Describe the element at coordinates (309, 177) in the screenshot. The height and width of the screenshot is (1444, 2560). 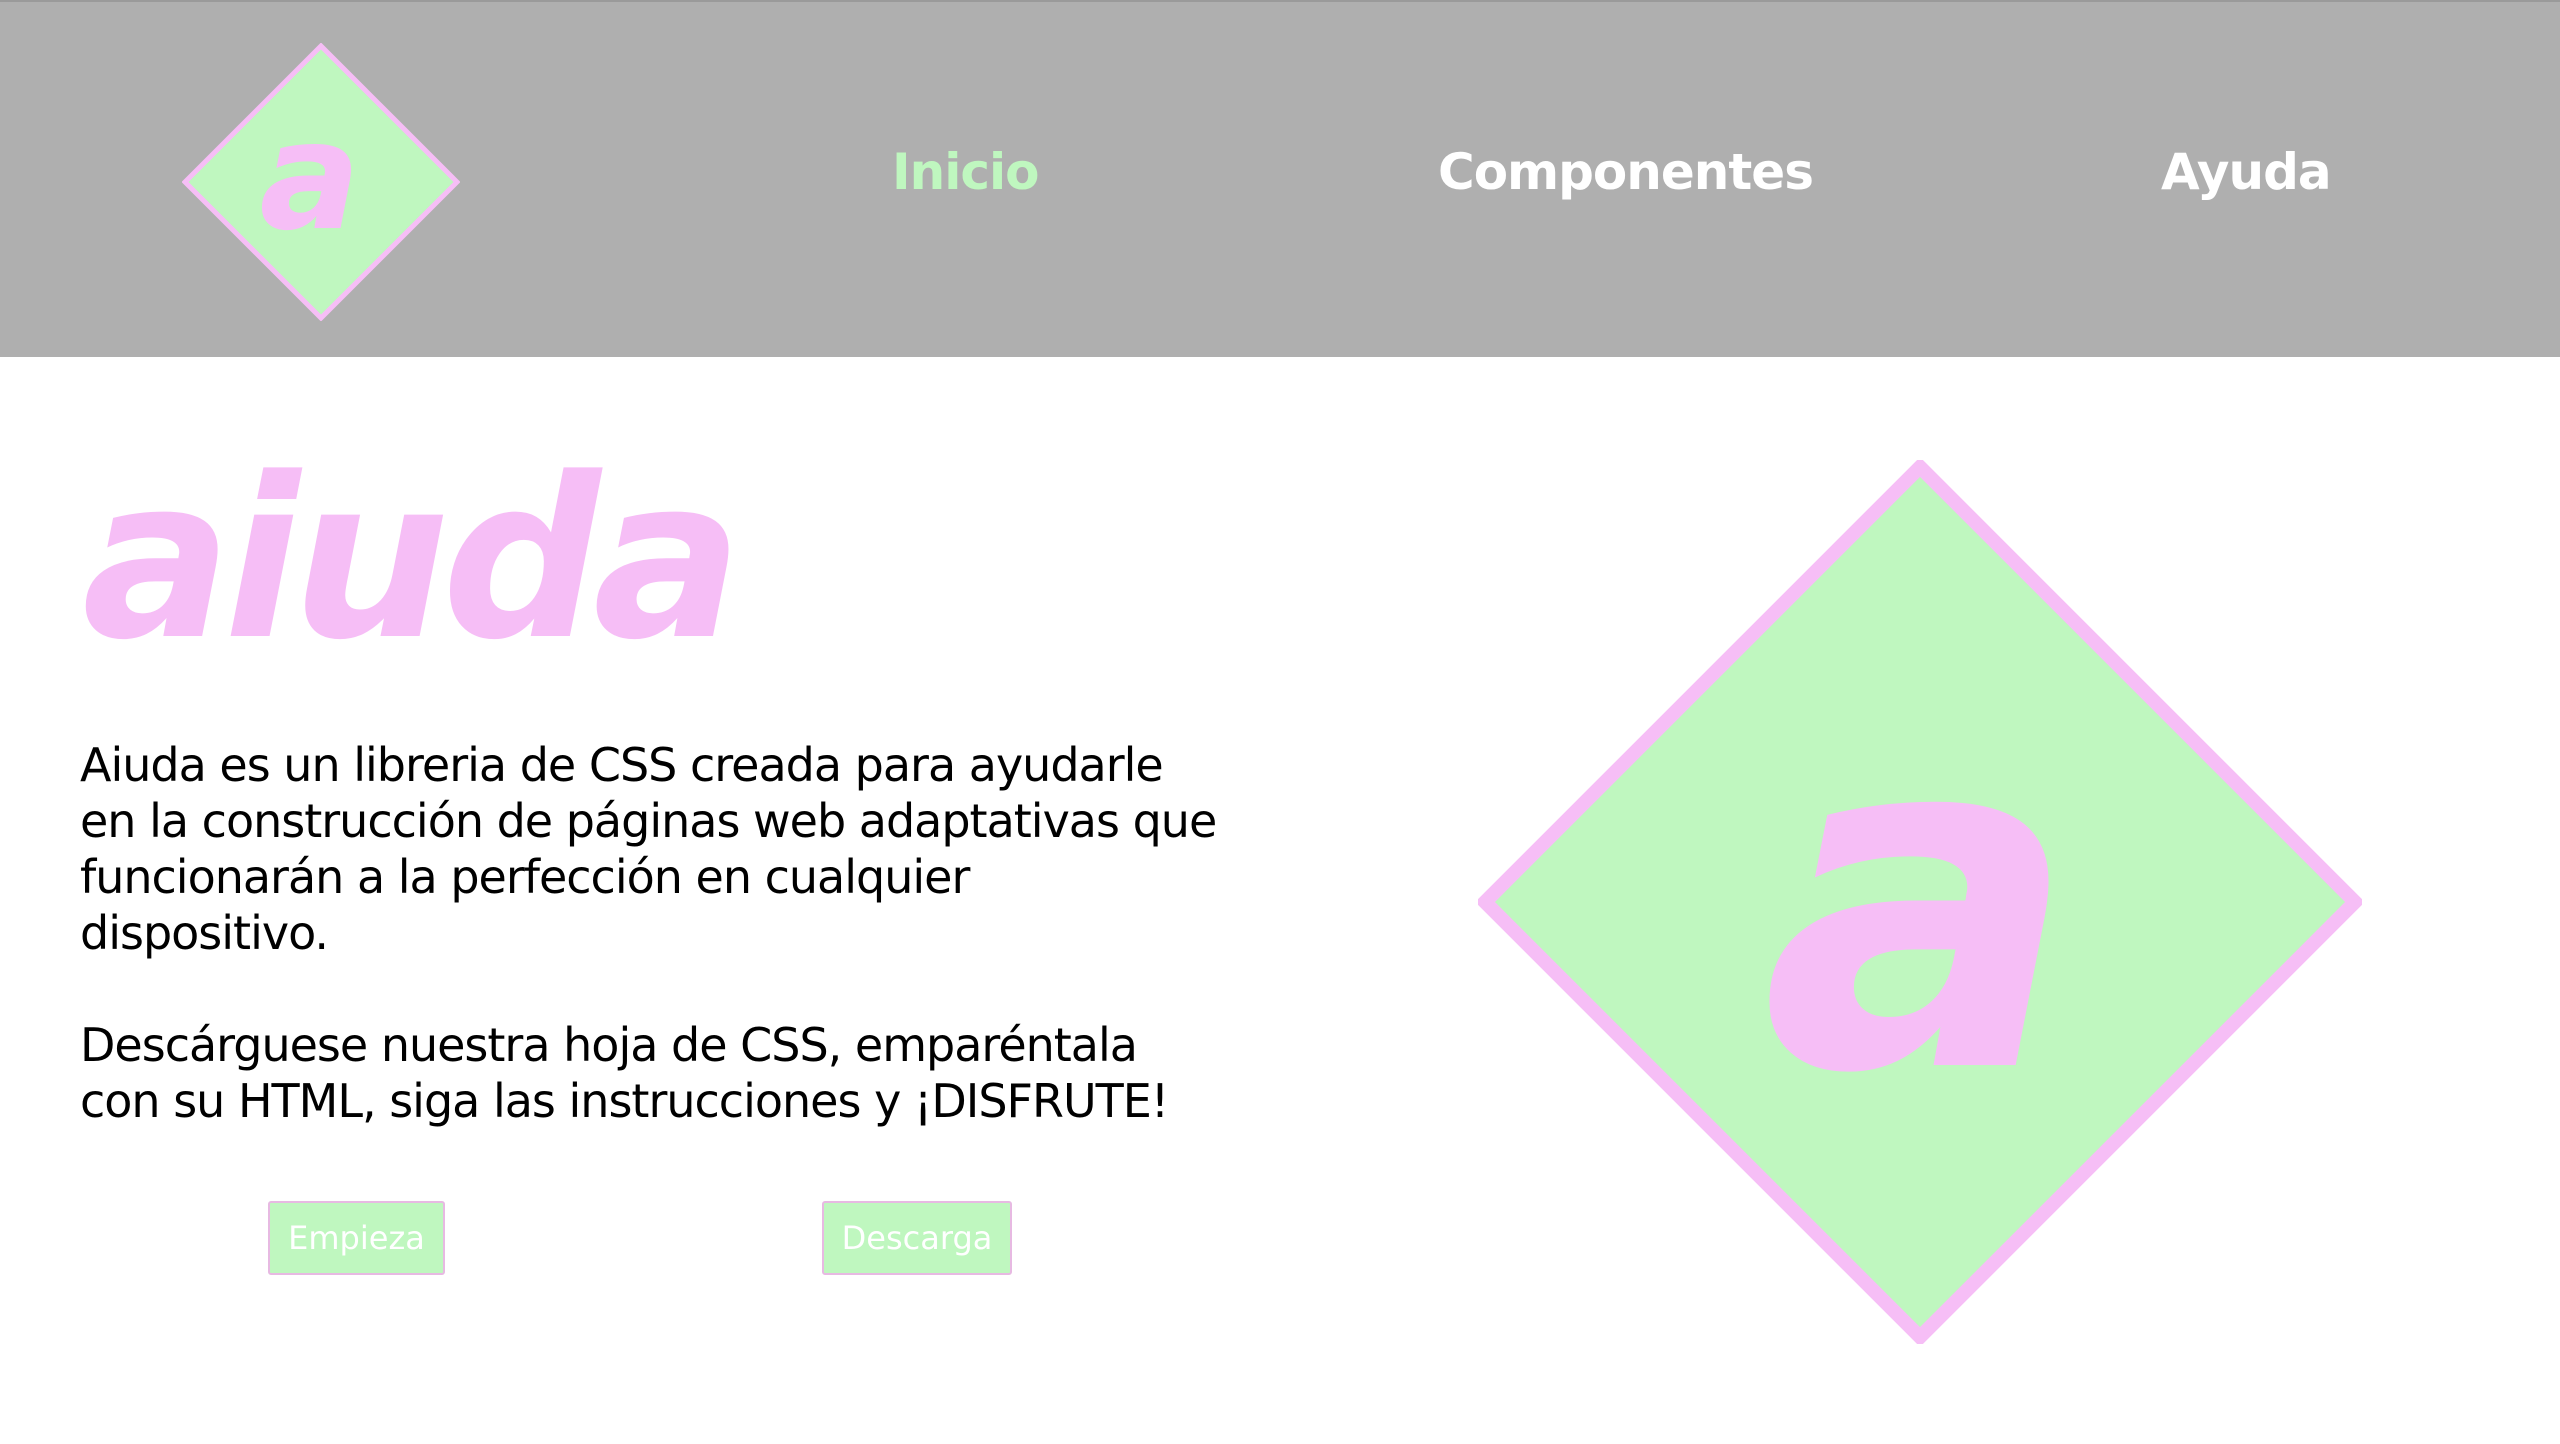
I see `logo-letter: a` at that location.